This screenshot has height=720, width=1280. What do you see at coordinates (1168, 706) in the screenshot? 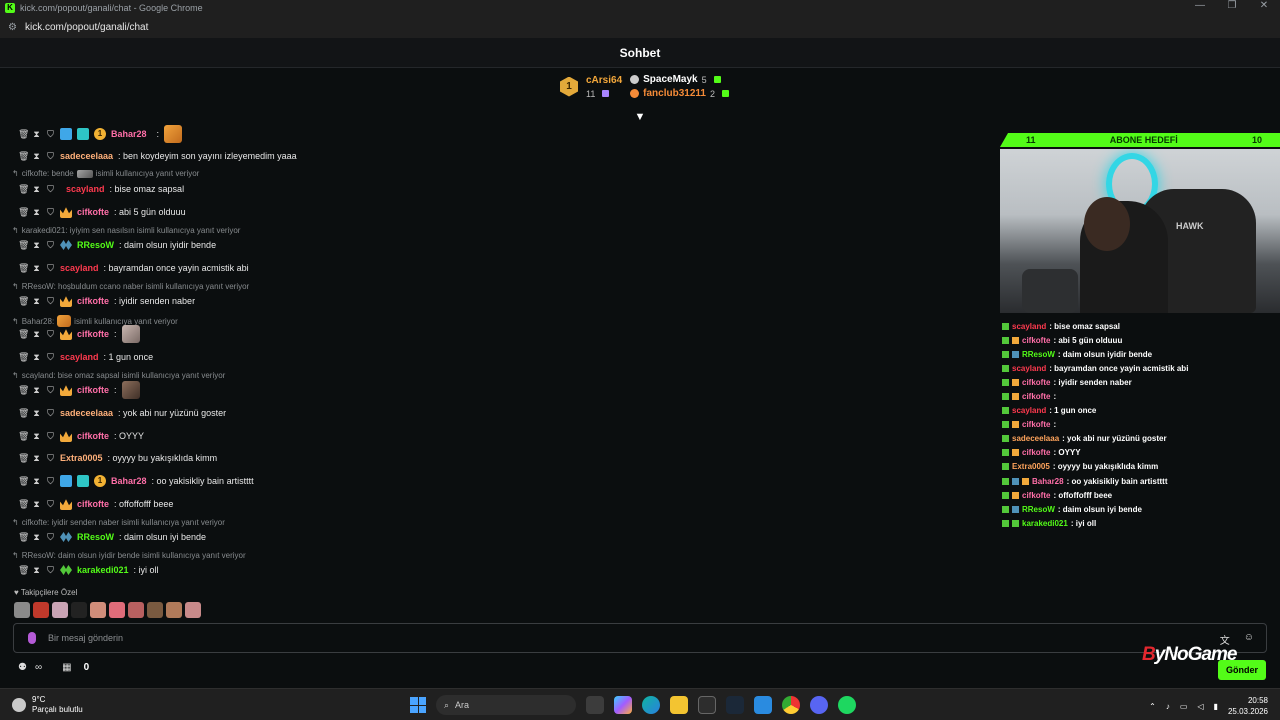
I see `mic-tray-icon: ♪` at bounding box center [1168, 706].